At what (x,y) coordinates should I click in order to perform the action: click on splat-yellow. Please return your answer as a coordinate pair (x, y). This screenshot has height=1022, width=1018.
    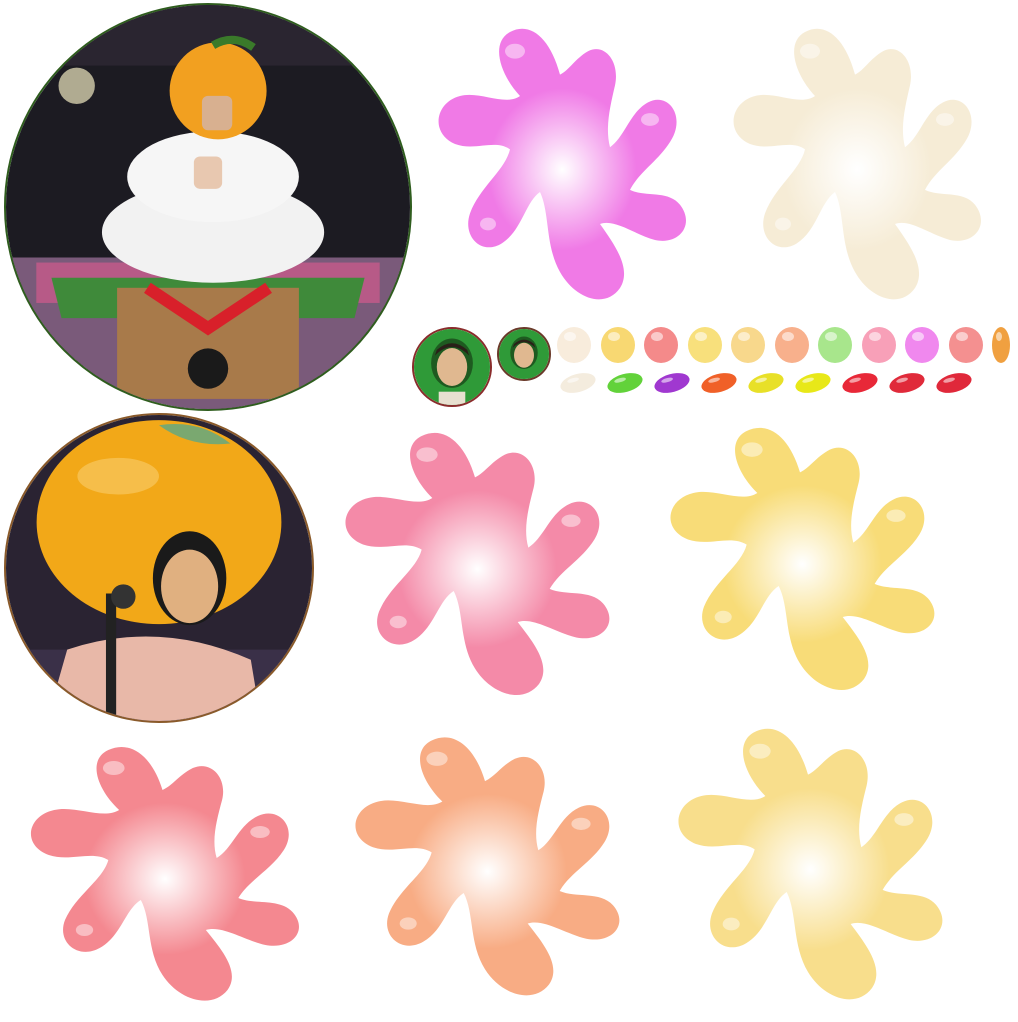
    Looking at the image, I should click on (800, 555).